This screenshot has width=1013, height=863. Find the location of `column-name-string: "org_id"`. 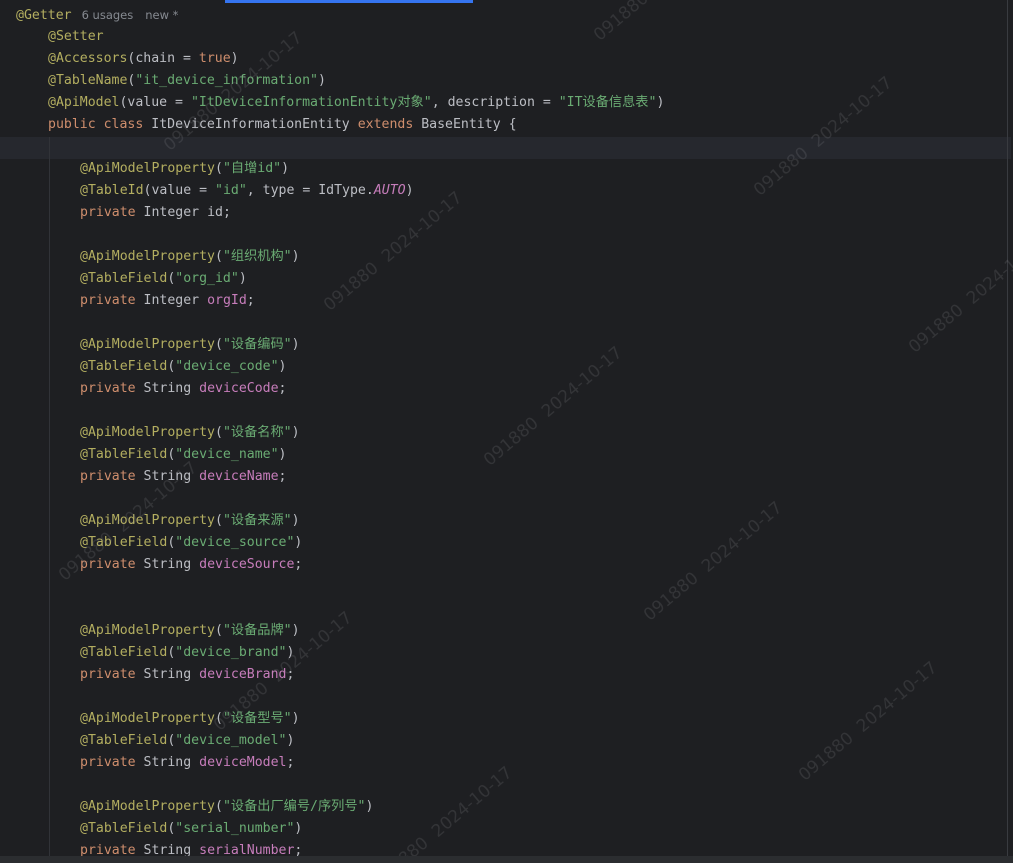

column-name-string: "org_id" is located at coordinates (207, 278).